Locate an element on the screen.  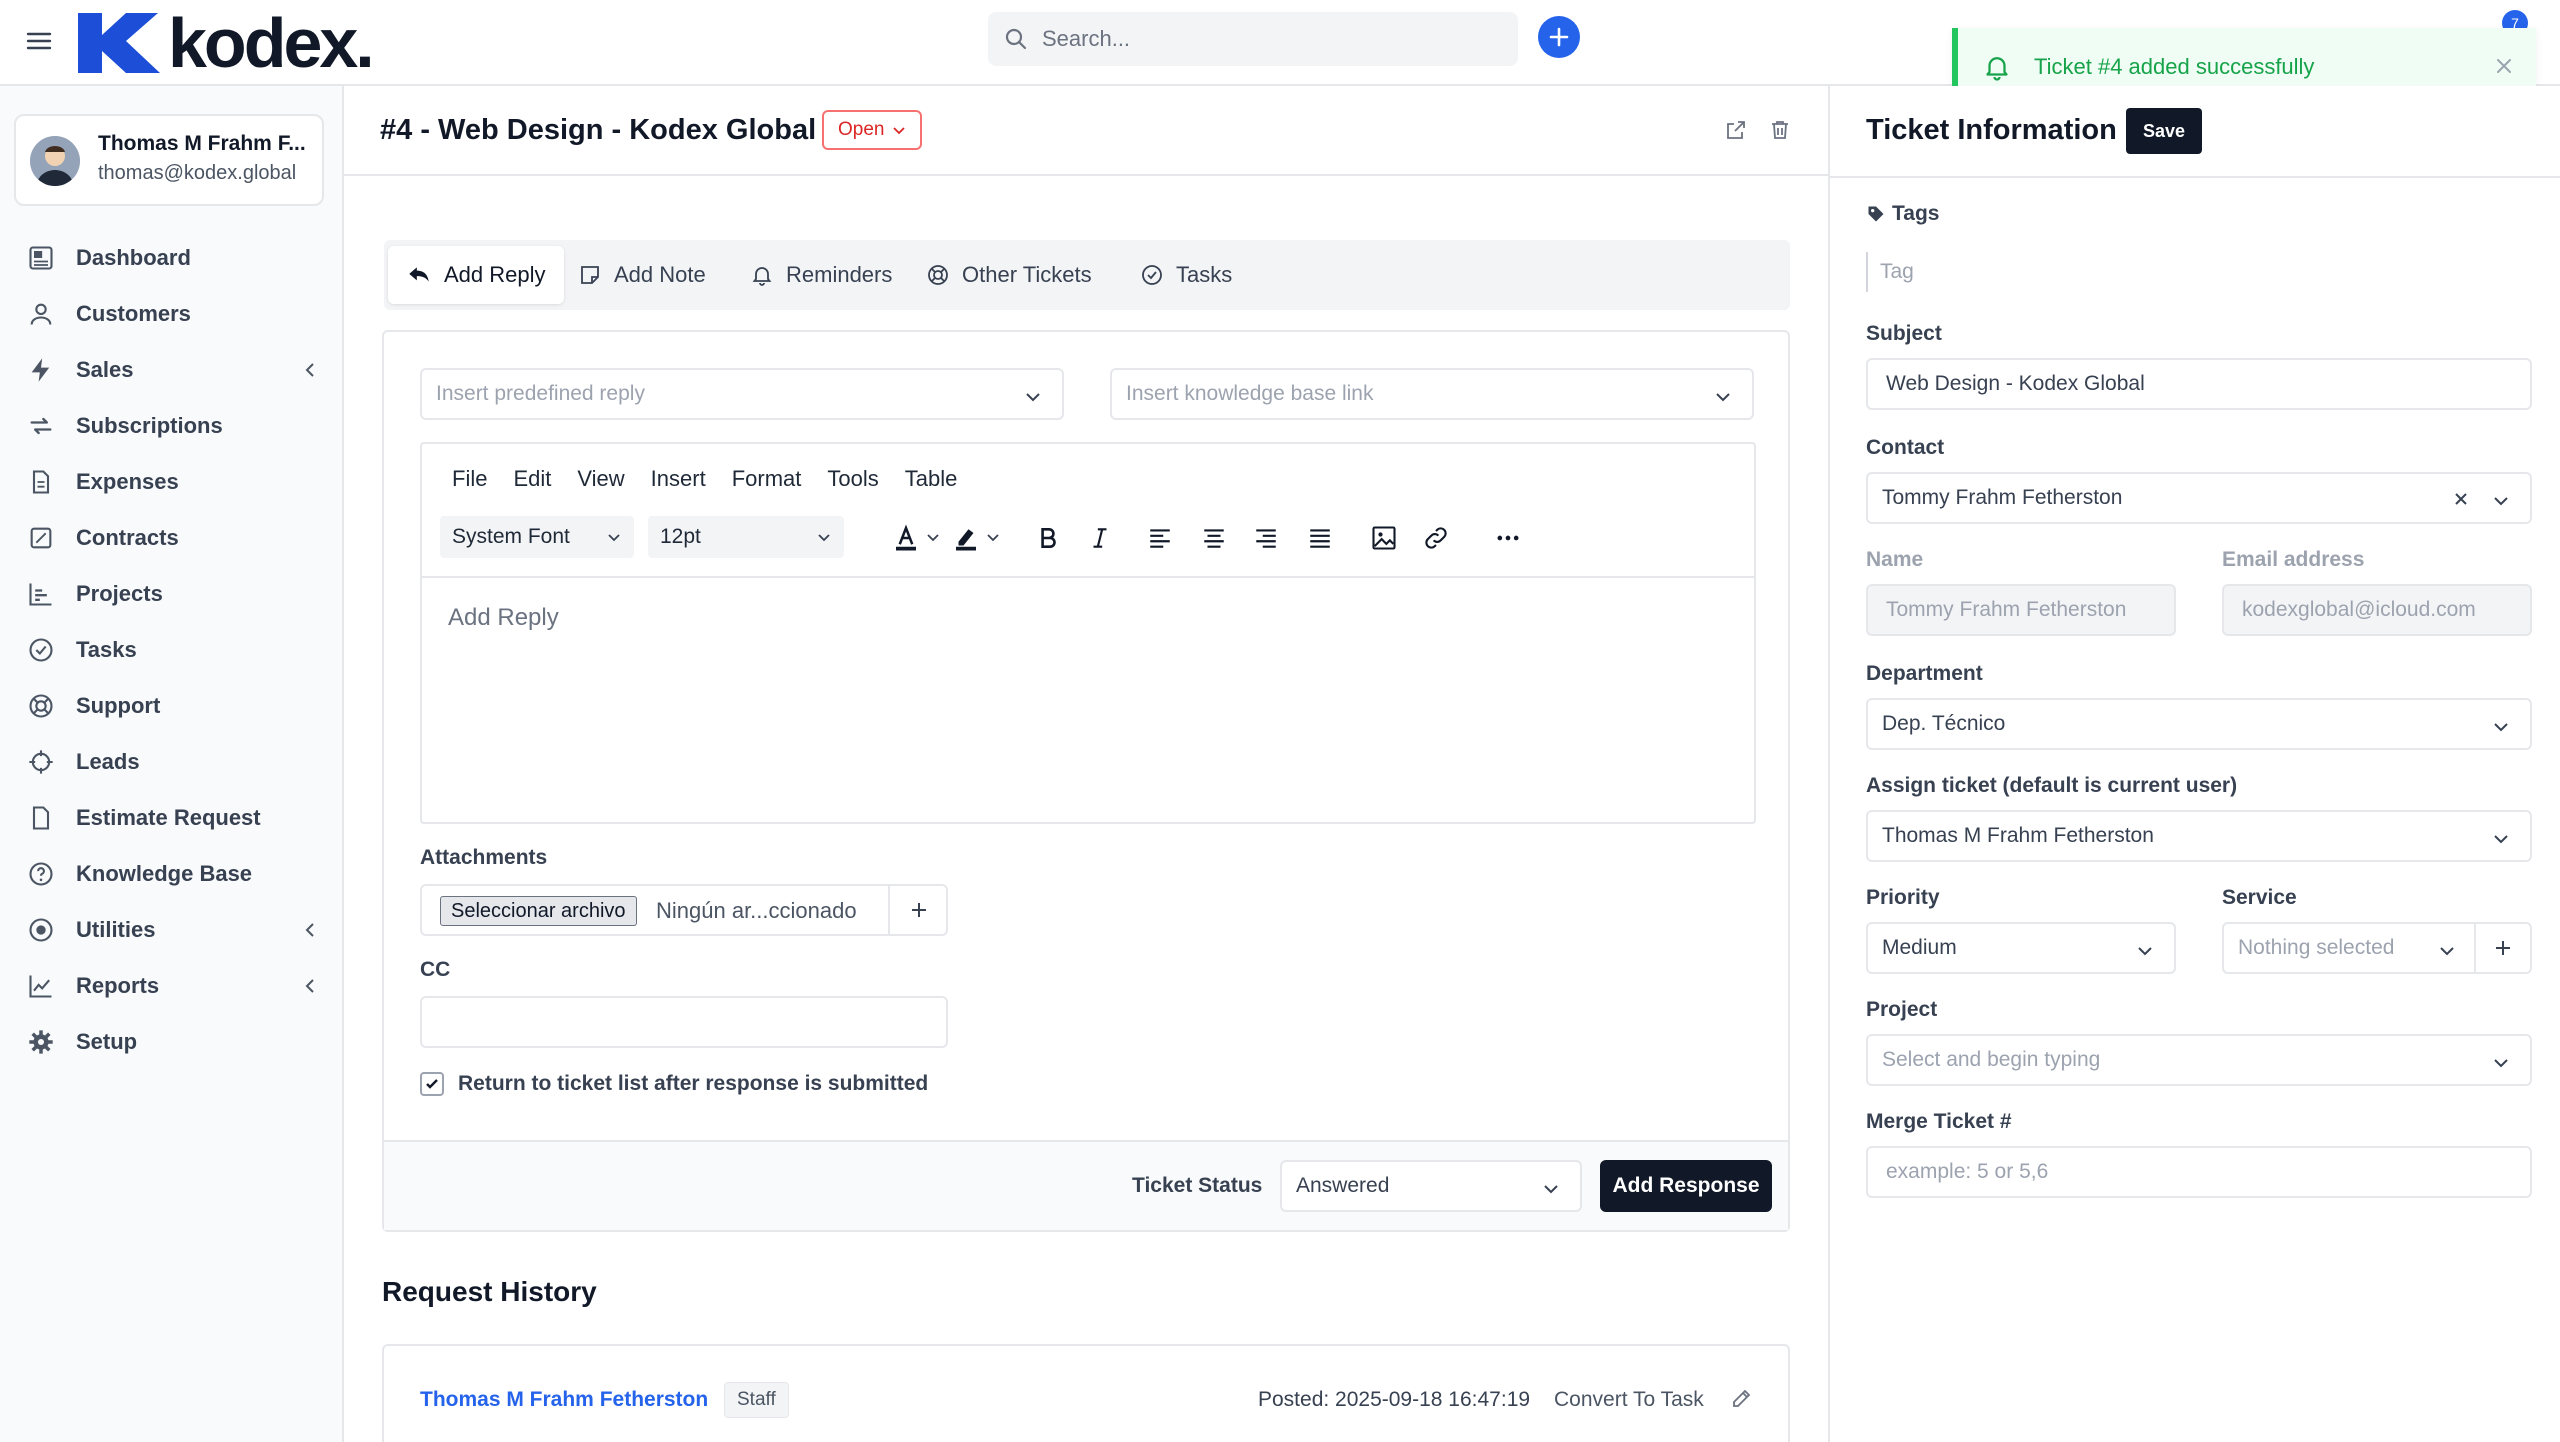
user-profile-card: Thomas M Frahm F... thomas@kodex.global is located at coordinates (169, 160).